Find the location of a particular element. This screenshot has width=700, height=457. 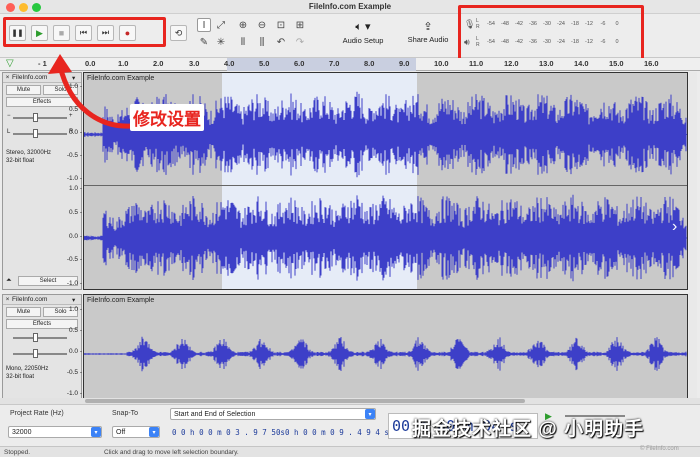

track2-name: FileInfo.com is located at coordinates (30, 299).